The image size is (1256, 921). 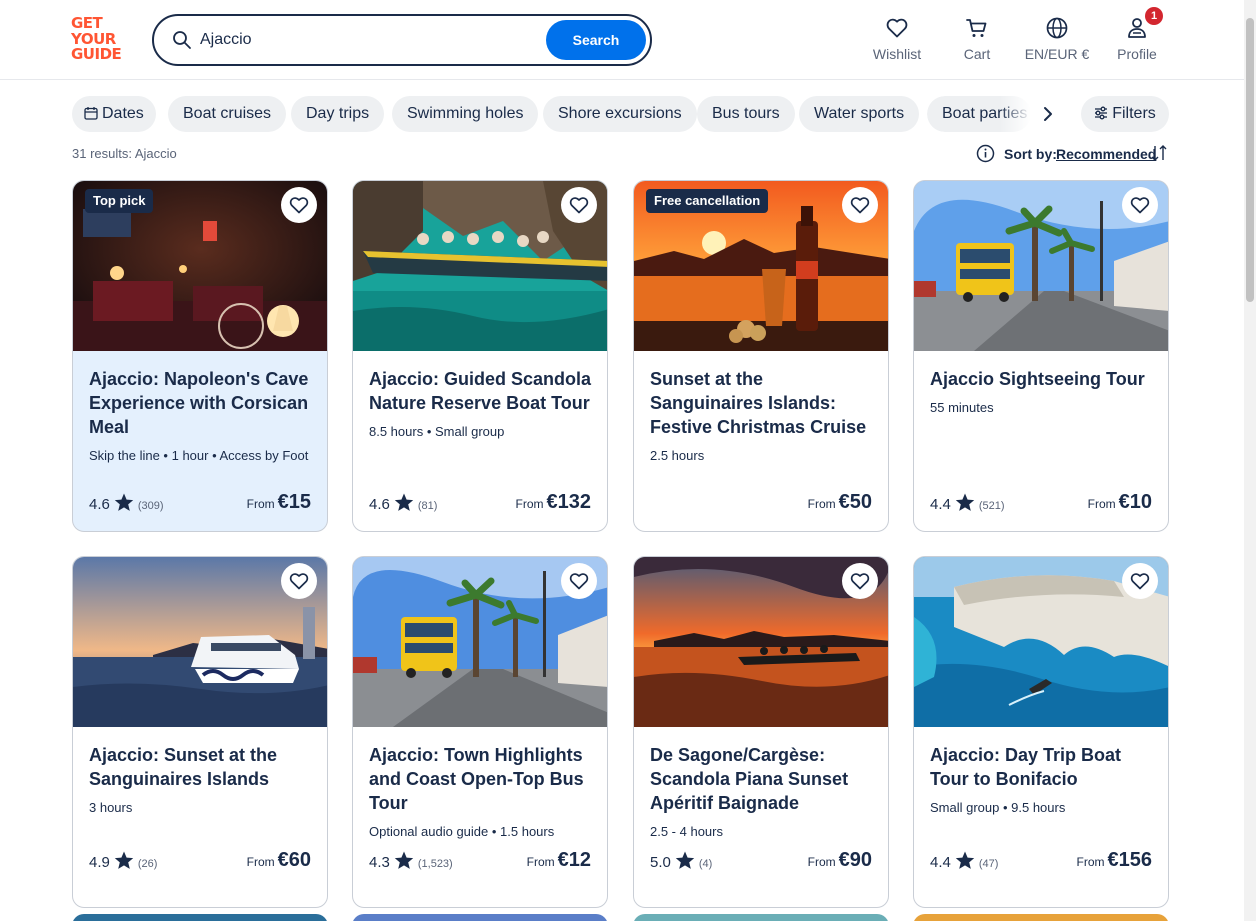 I want to click on activity-meta: Skip the line • 1 hour • Access by Foot, so click(x=199, y=455).